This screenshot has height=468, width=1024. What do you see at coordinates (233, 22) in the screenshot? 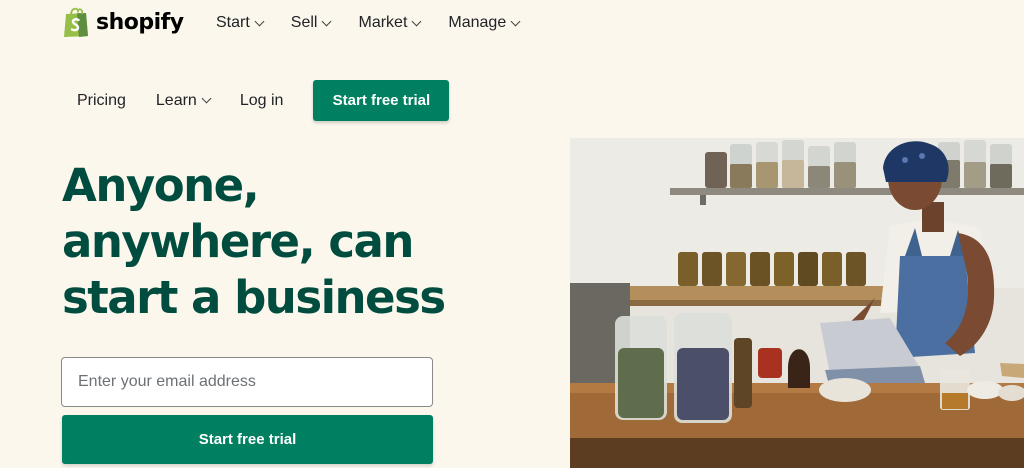
I see `nav-start-label: Start` at bounding box center [233, 22].